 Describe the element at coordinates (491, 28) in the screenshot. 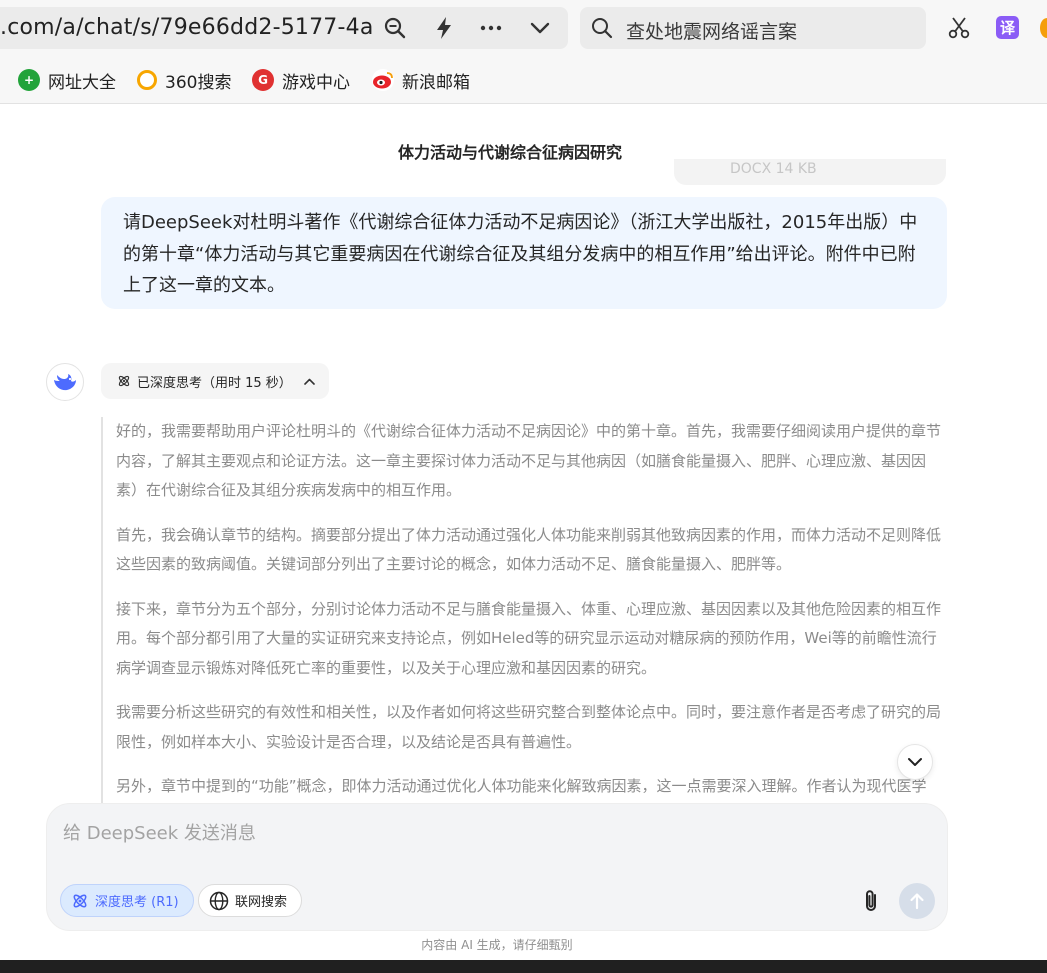

I see `more-icon` at that location.